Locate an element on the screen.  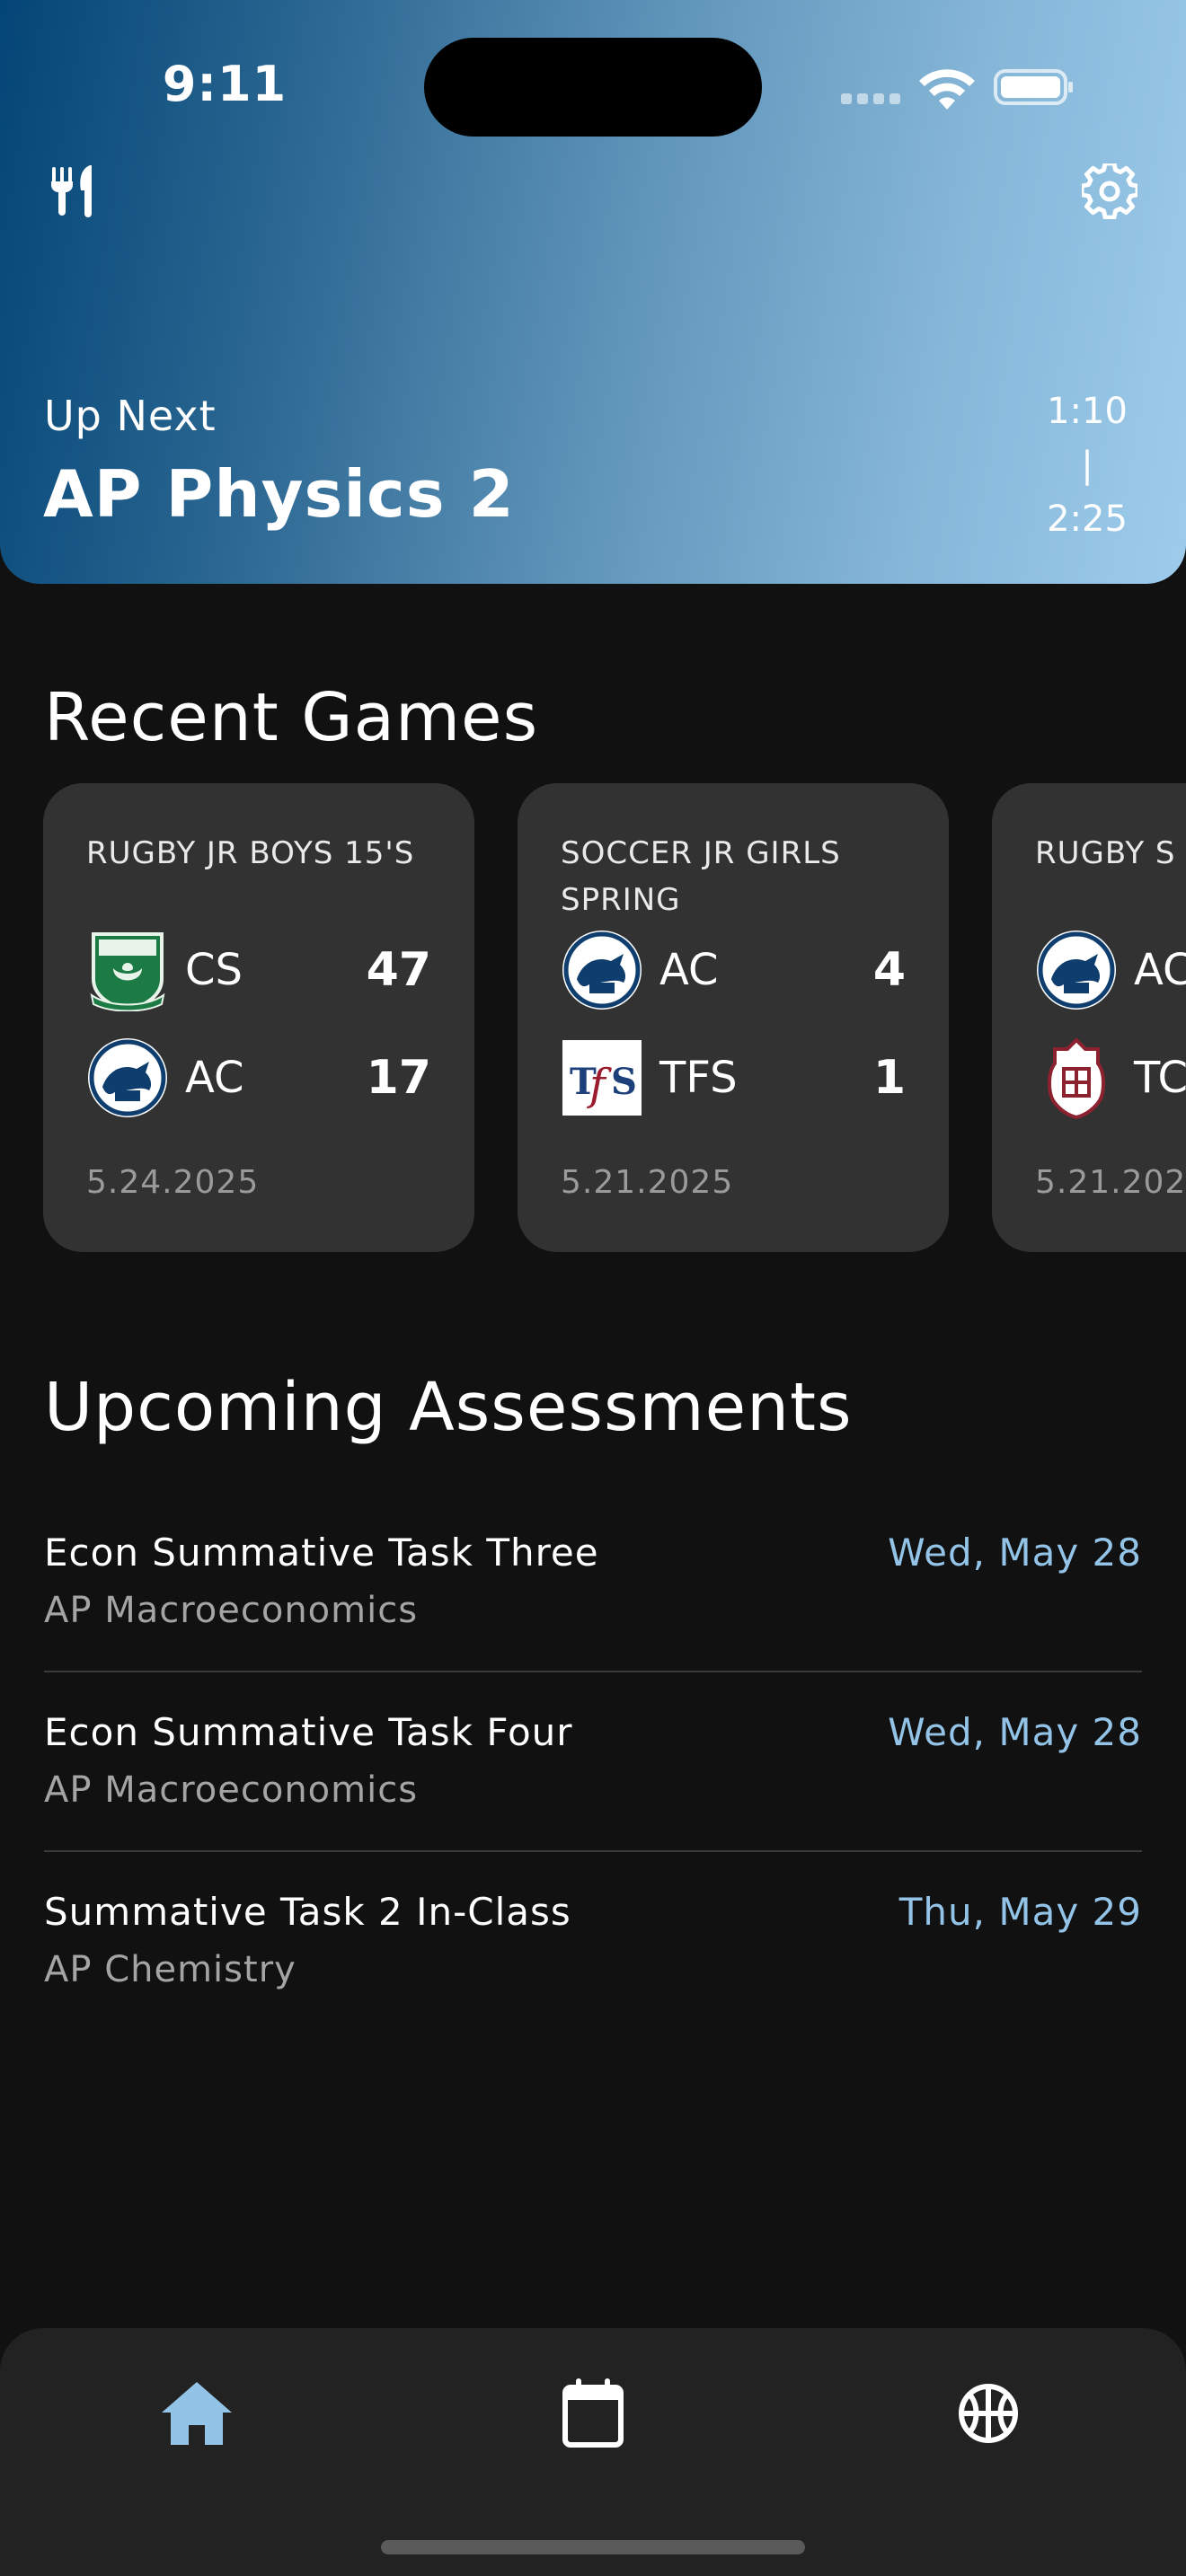
team-row: TC is located at coordinates (1110, 1078).